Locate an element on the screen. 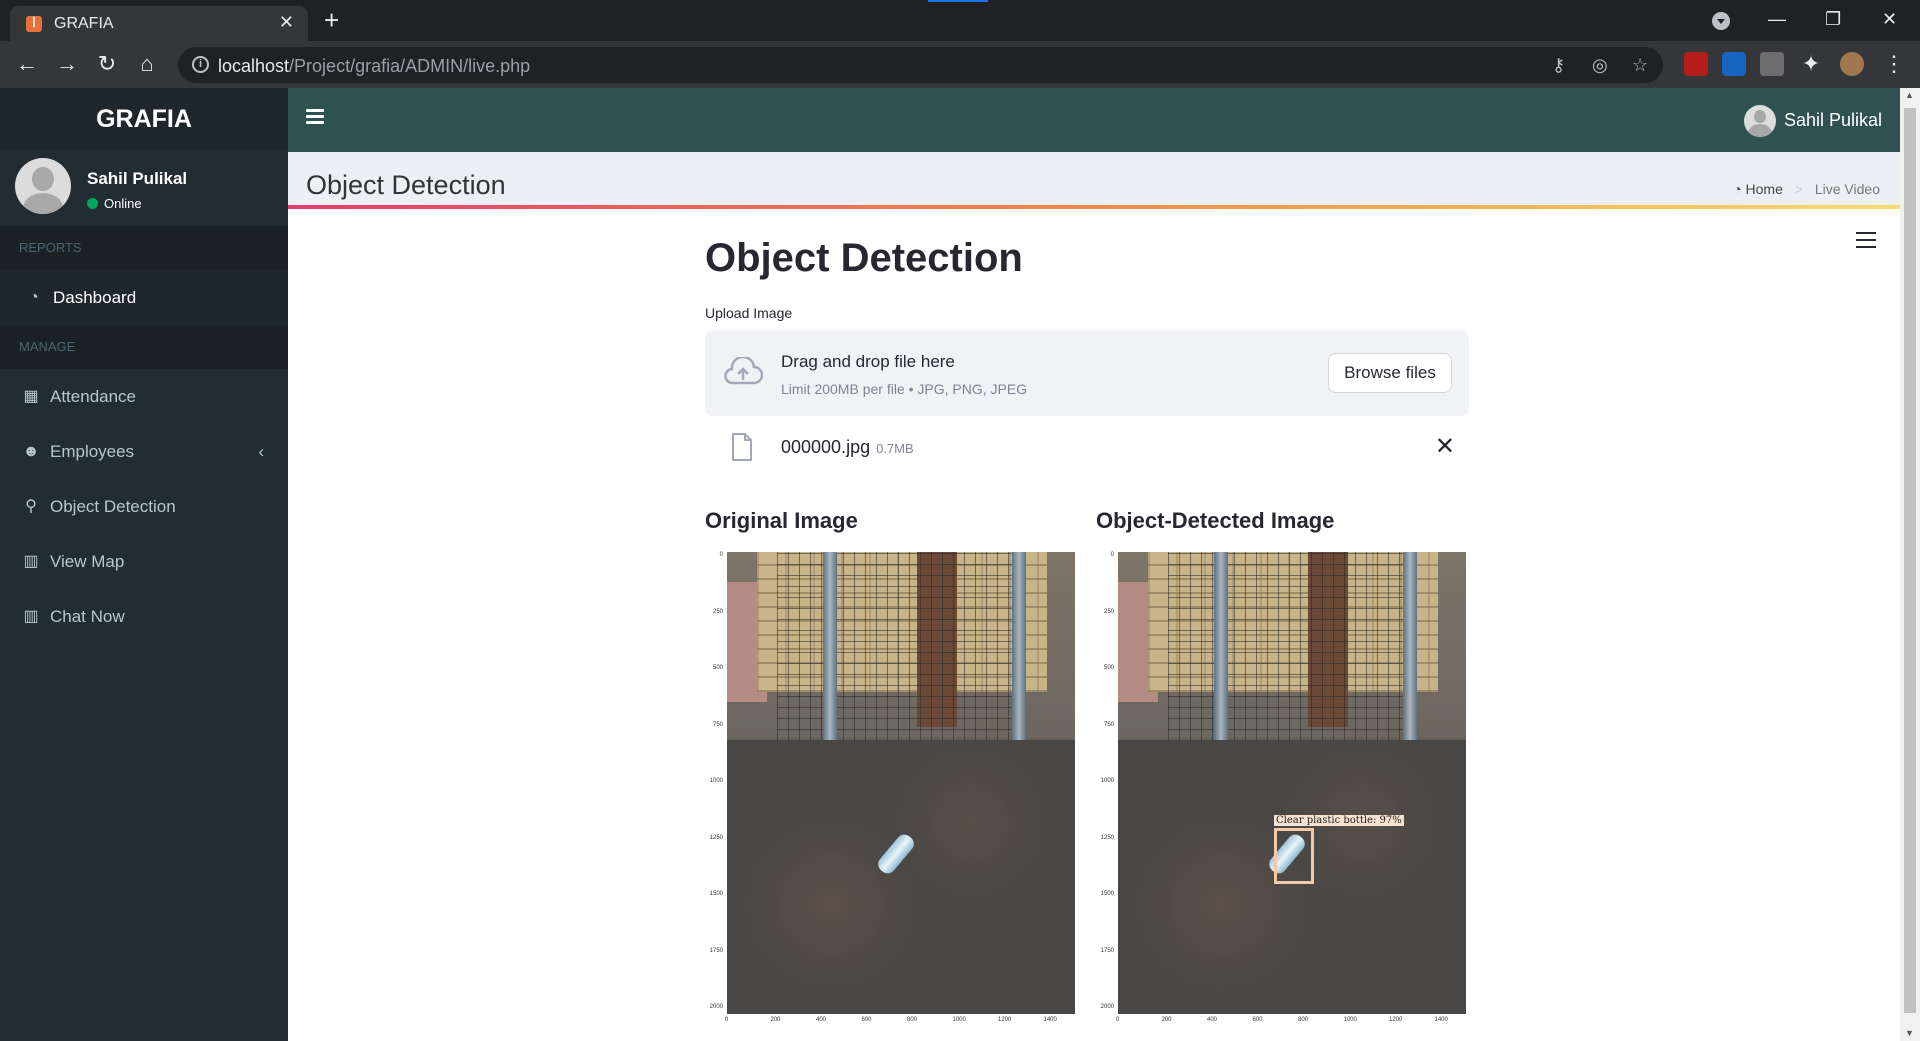 The width and height of the screenshot is (1920, 1041). x-tick-label: 1200 is located at coordinates (1396, 1020).